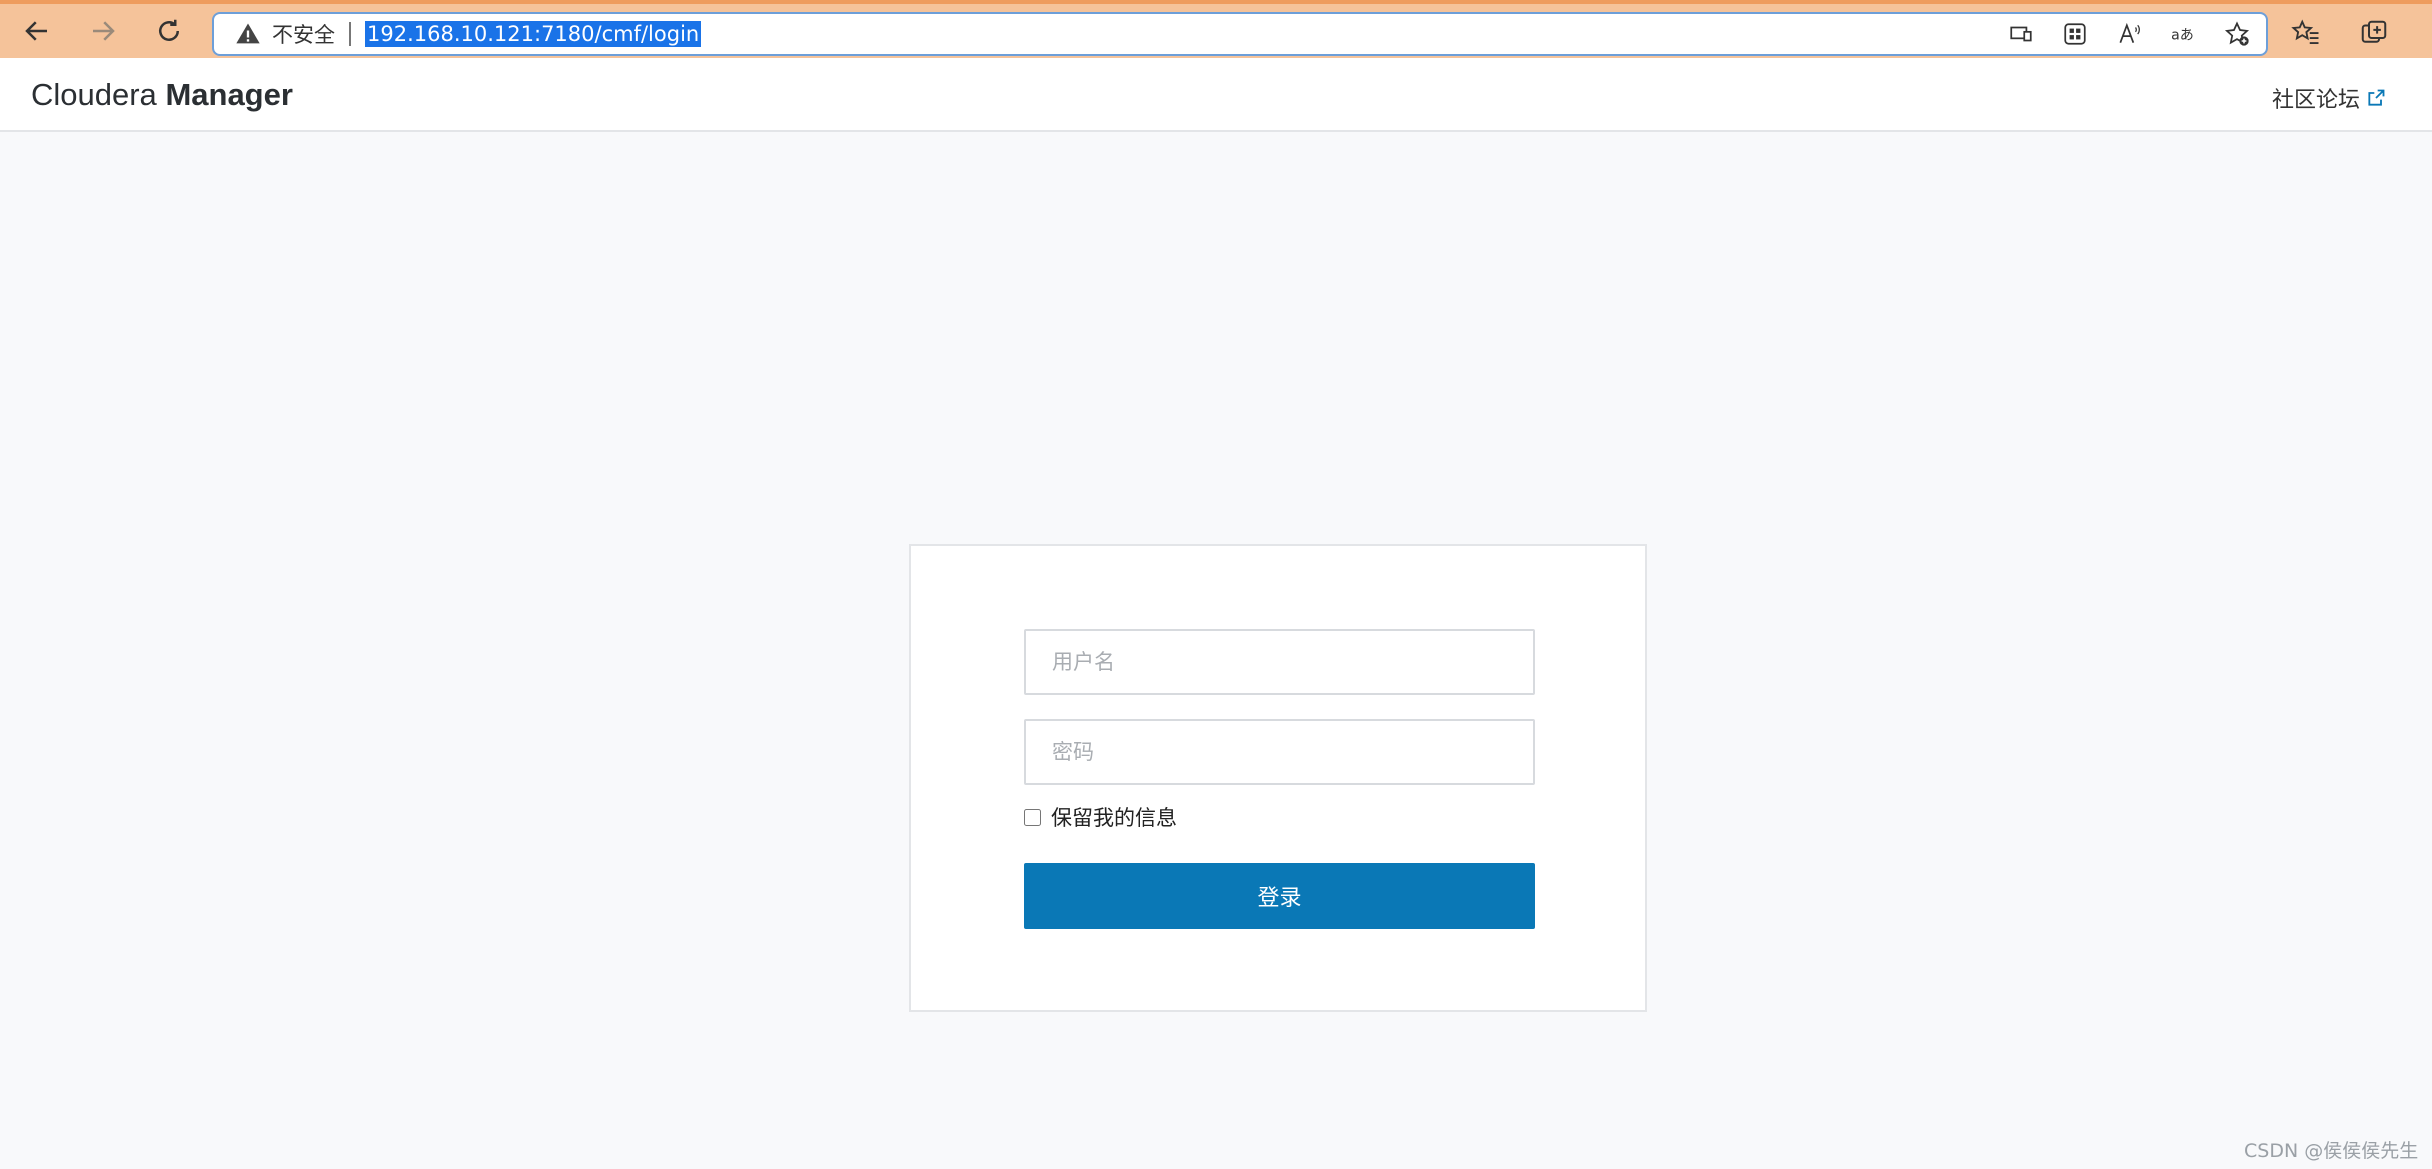 The width and height of the screenshot is (2432, 1169). I want to click on login-button: 登录, so click(1279, 896).